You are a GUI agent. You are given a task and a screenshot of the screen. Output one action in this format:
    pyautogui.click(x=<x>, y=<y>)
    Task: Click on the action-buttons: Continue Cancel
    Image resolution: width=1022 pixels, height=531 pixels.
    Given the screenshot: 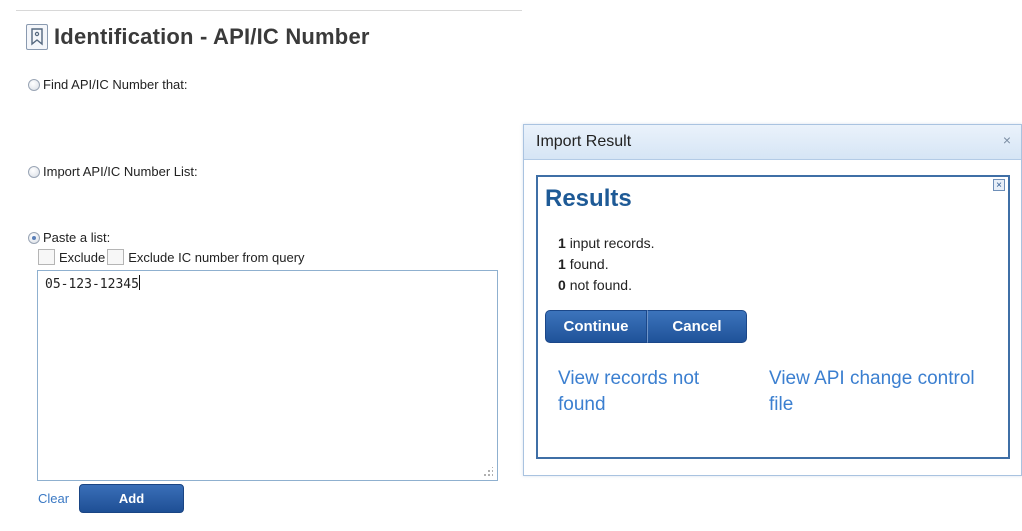 What is the action you would take?
    pyautogui.click(x=646, y=326)
    